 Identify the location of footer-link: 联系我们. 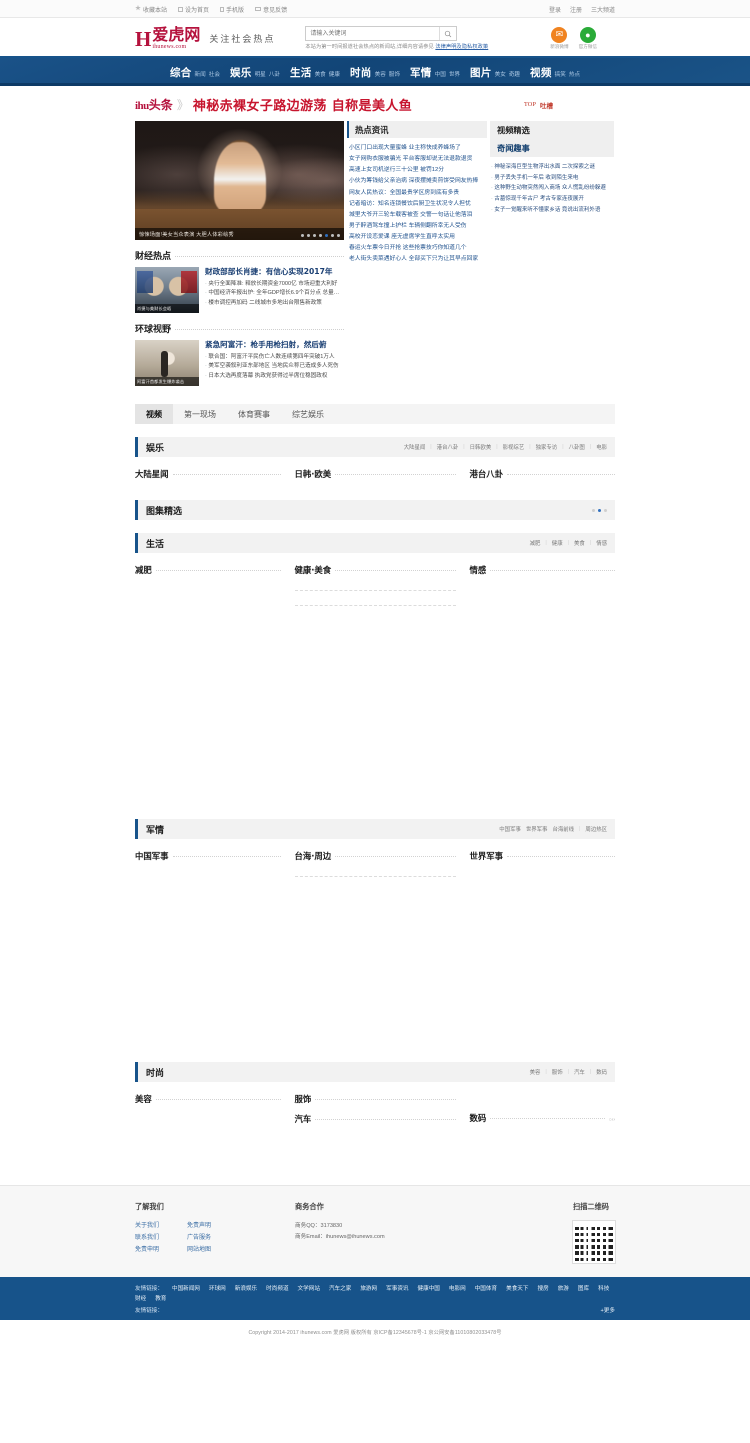
(153, 1238).